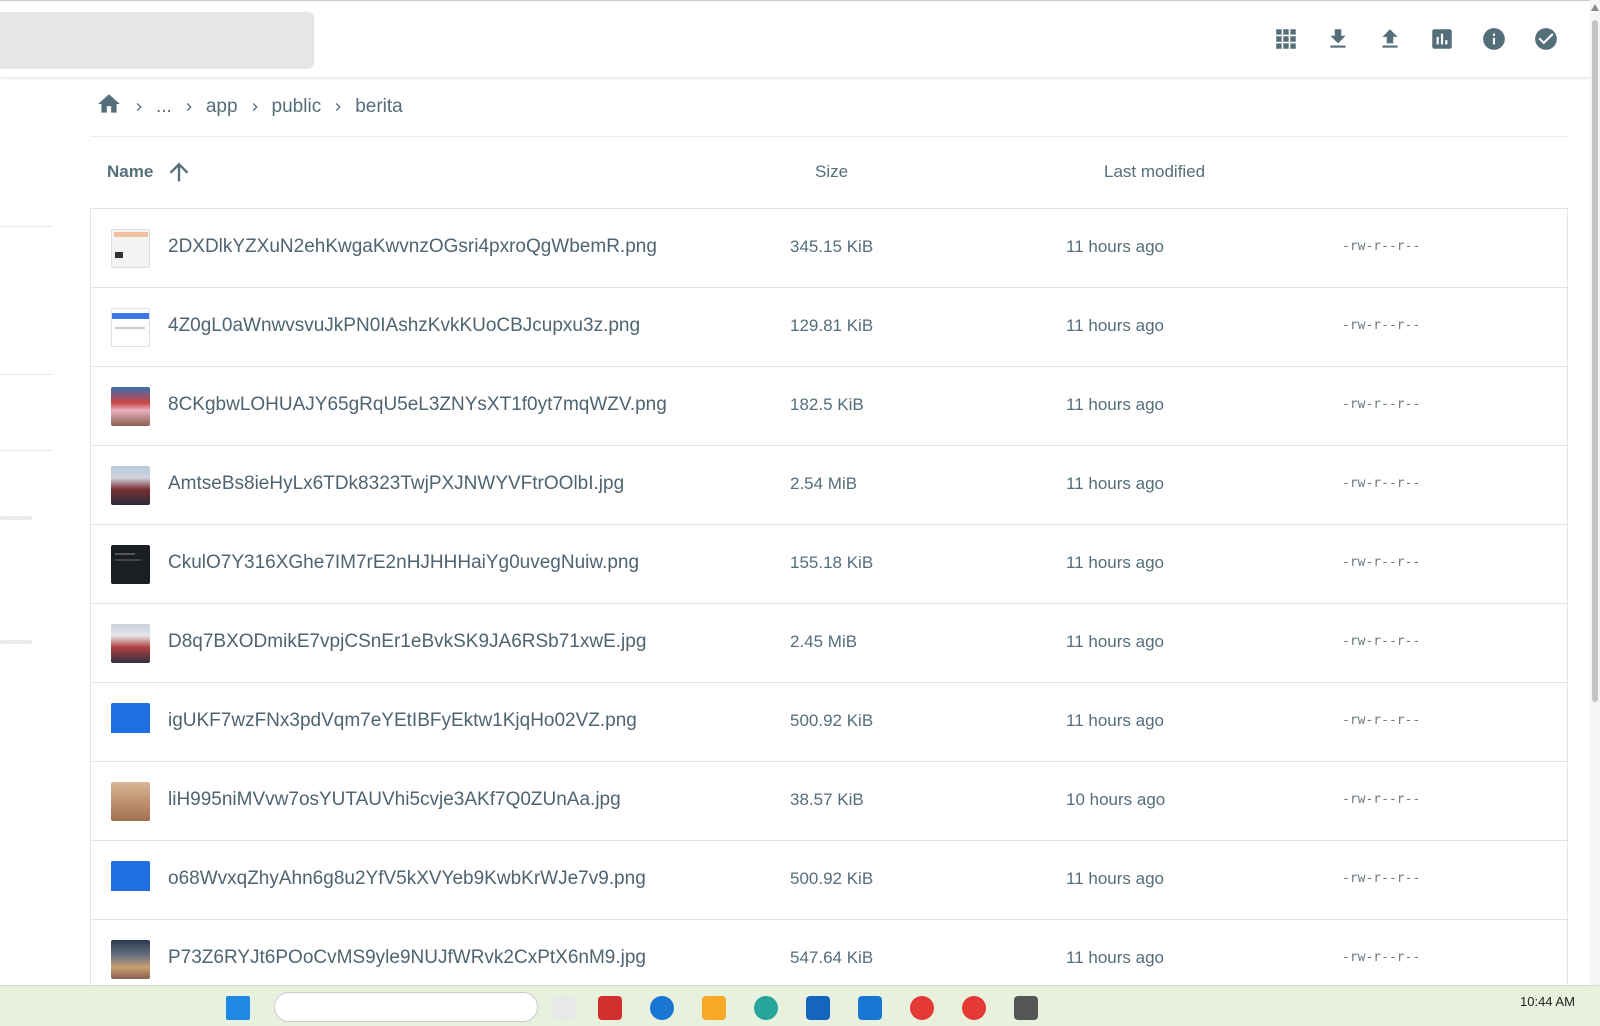 This screenshot has width=1600, height=1026. What do you see at coordinates (1547, 1001) in the screenshot?
I see `taskbar-clock: 10:44 AM` at bounding box center [1547, 1001].